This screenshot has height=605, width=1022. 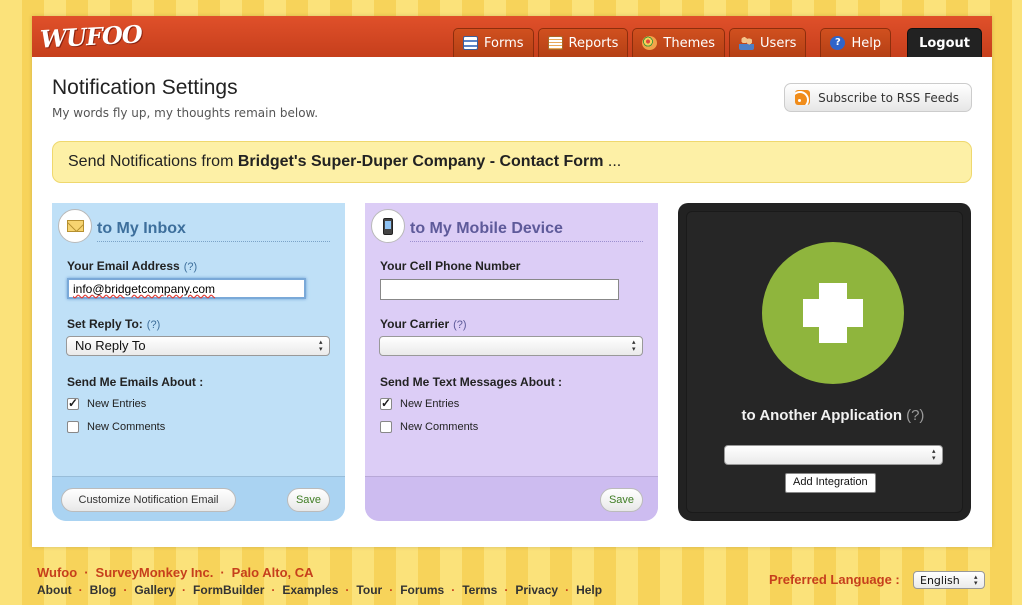 I want to click on mobile-panel-footer: Save, so click(x=511, y=498).